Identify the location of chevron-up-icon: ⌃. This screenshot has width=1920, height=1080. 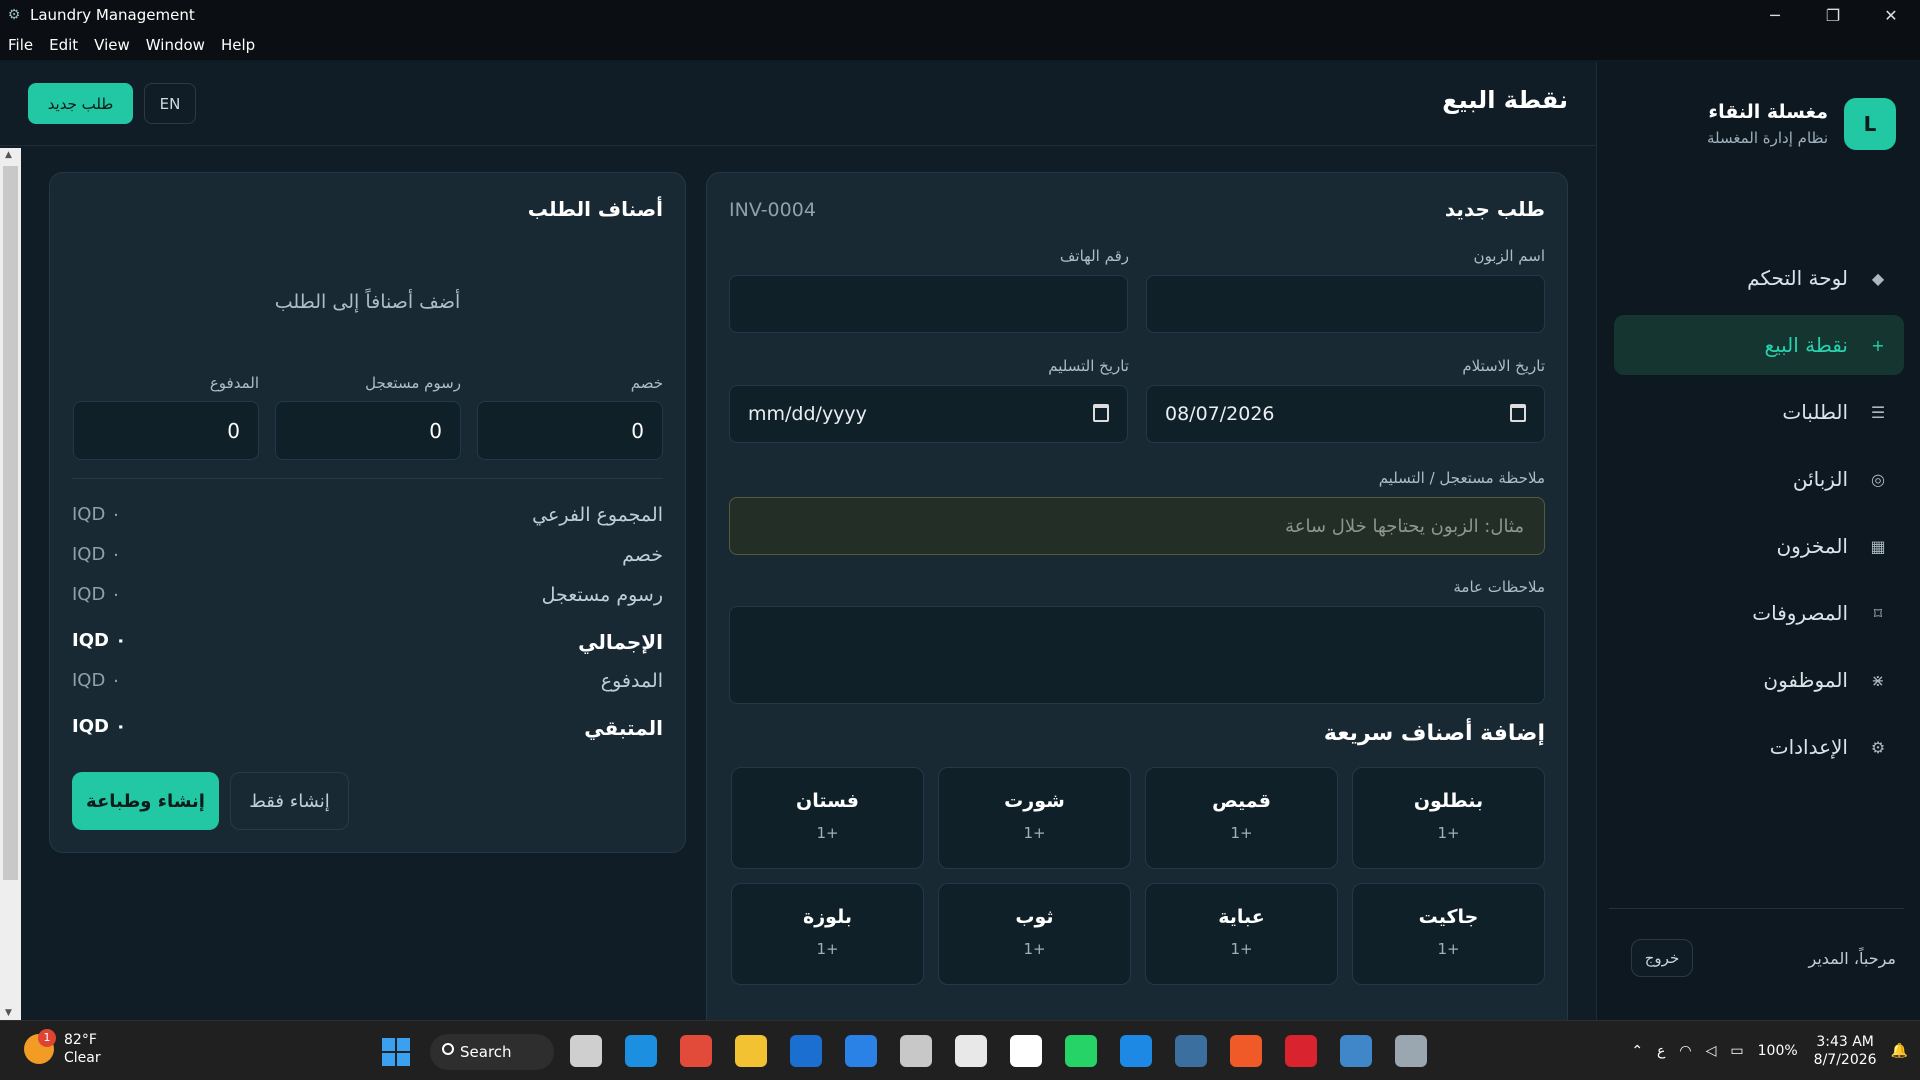
(1637, 1051).